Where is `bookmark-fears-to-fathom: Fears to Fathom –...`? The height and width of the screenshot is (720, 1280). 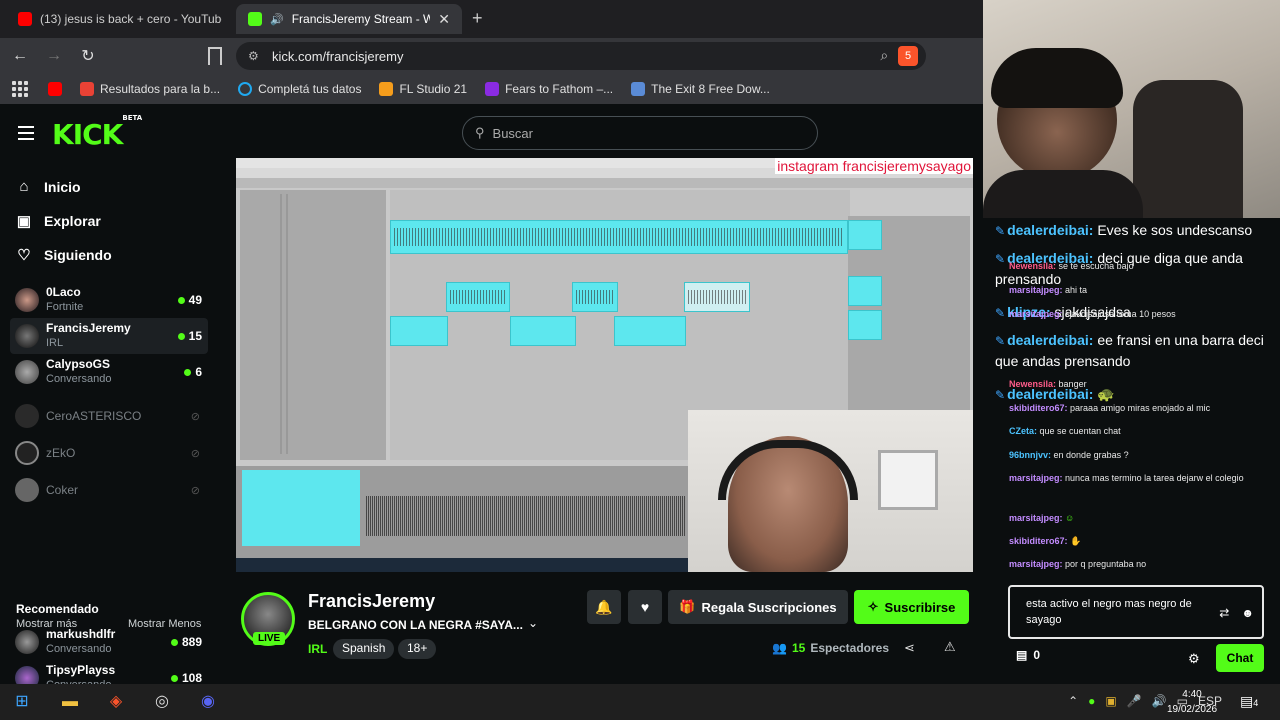
bookmark-fears-to-fathom: Fears to Fathom –... is located at coordinates (549, 89).